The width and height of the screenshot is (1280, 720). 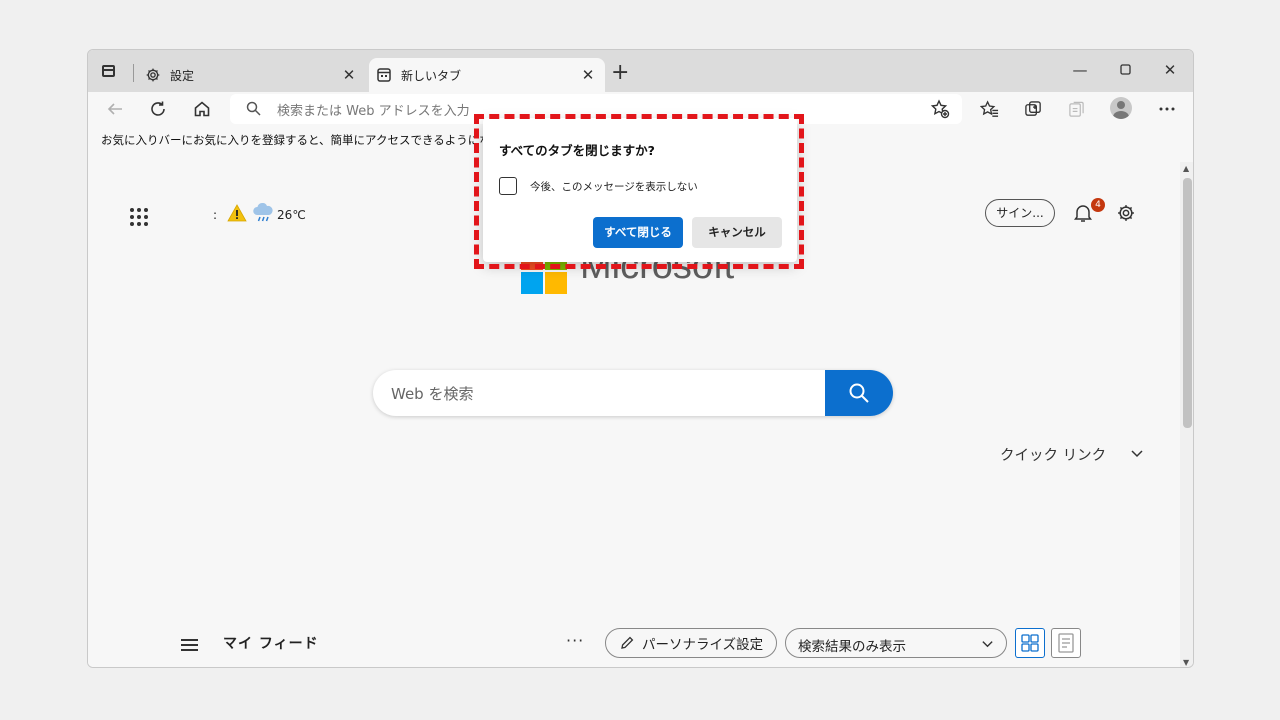 What do you see at coordinates (620, 73) in the screenshot?
I see `new-tab-button: +` at bounding box center [620, 73].